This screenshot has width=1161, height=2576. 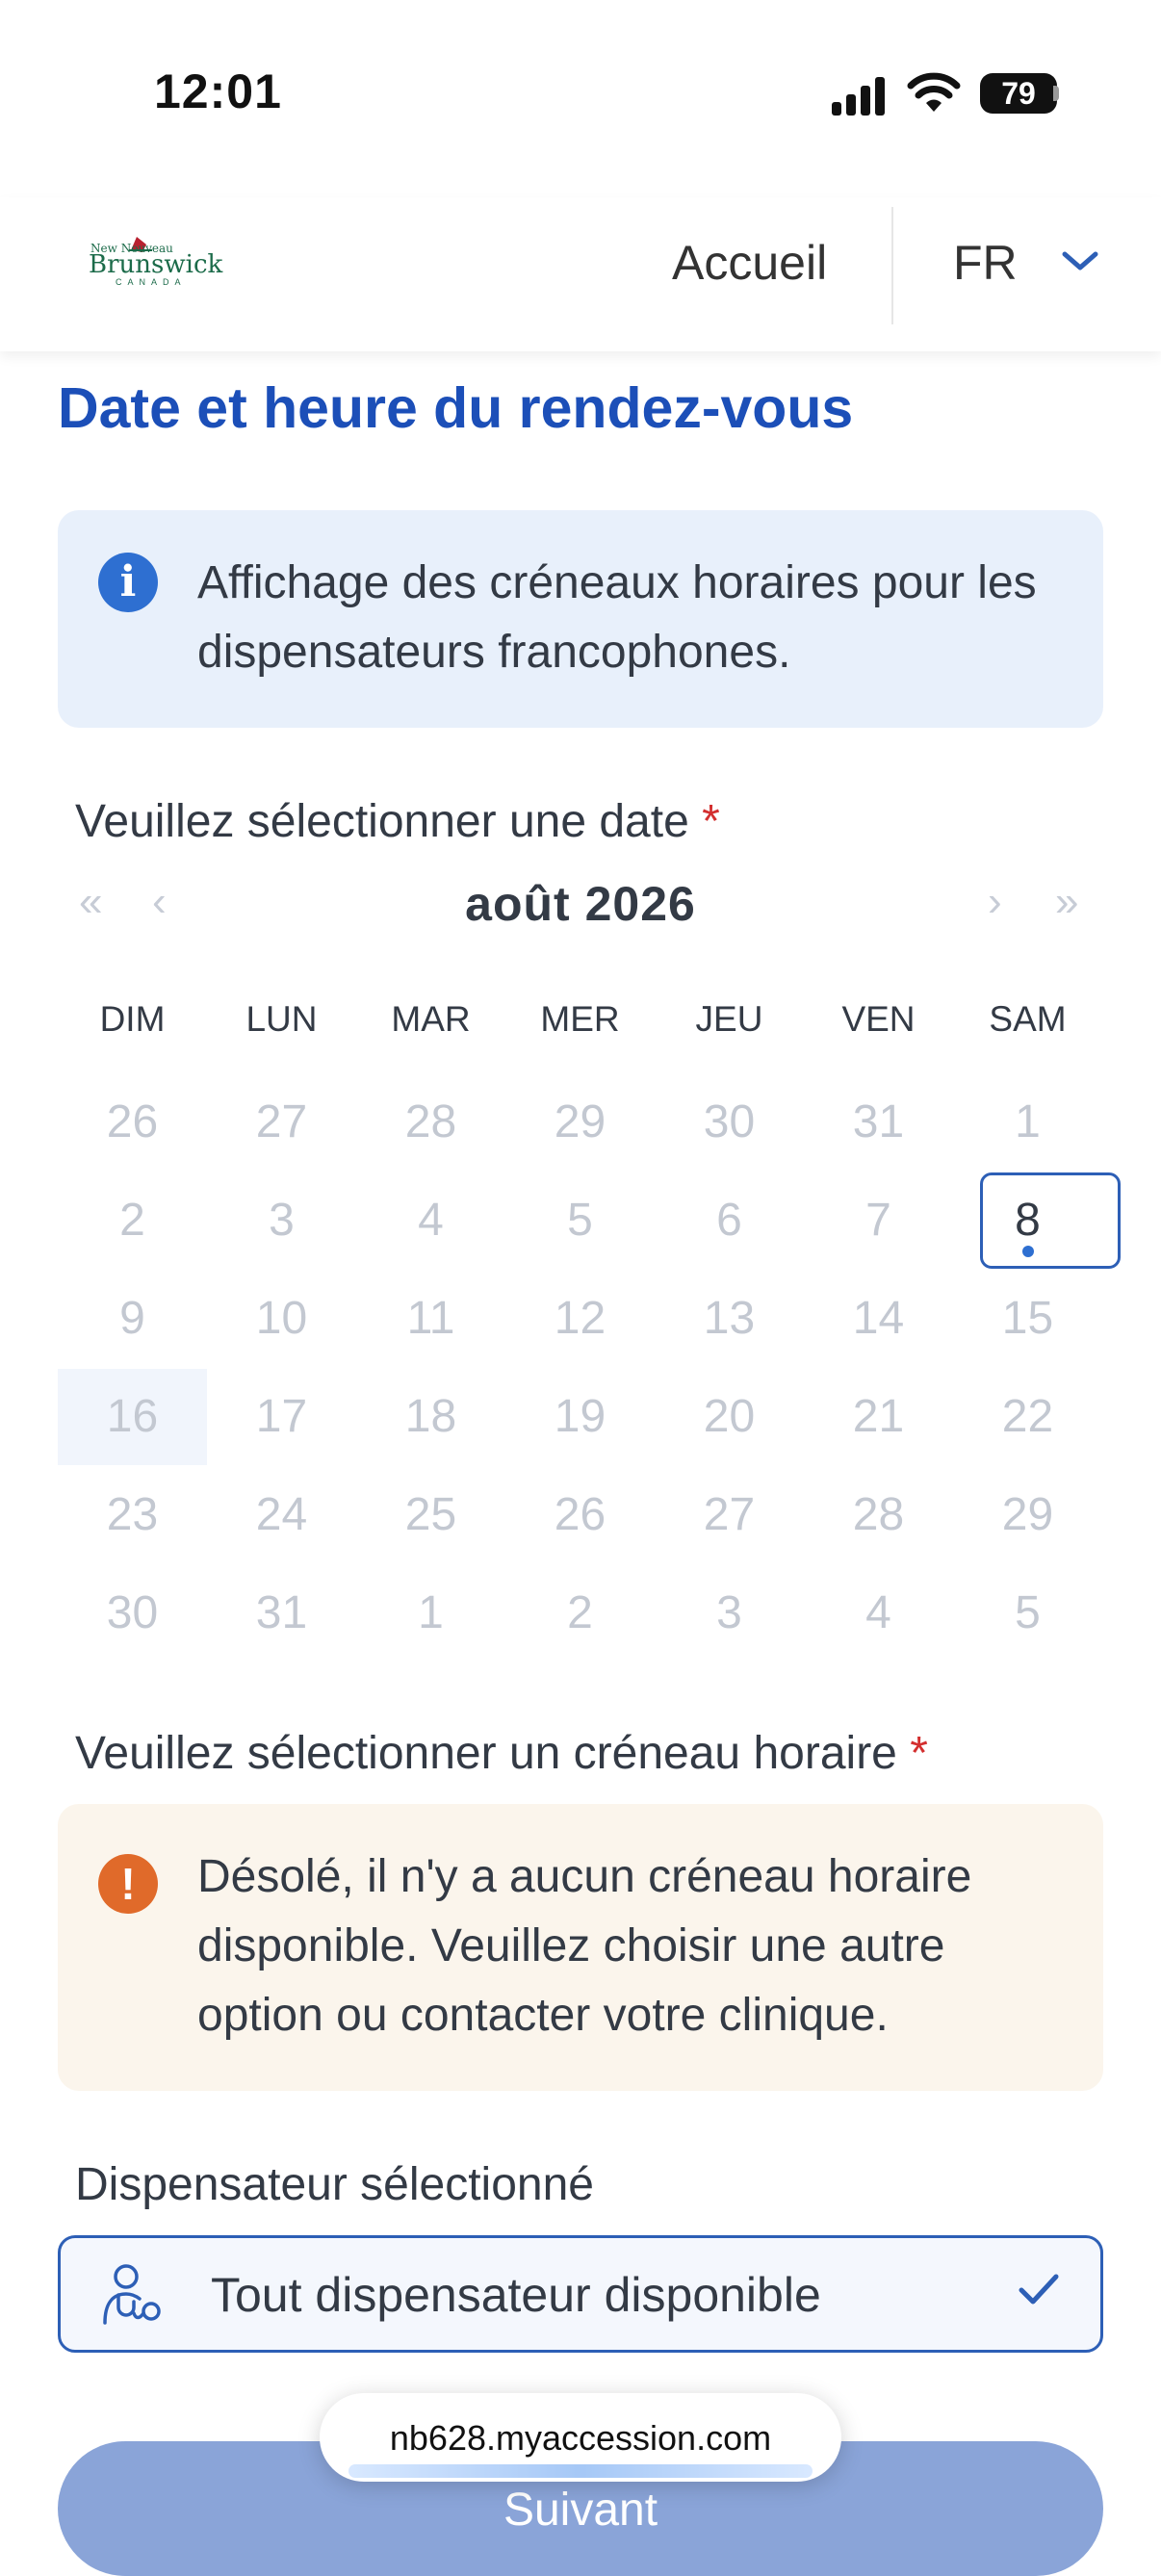 What do you see at coordinates (1028, 1417) in the screenshot?
I see `calendar-day: 22` at bounding box center [1028, 1417].